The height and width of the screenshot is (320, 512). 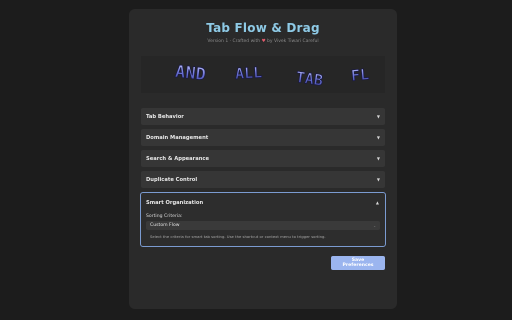 What do you see at coordinates (309, 79) in the screenshot?
I see `banner-word: TAB` at bounding box center [309, 79].